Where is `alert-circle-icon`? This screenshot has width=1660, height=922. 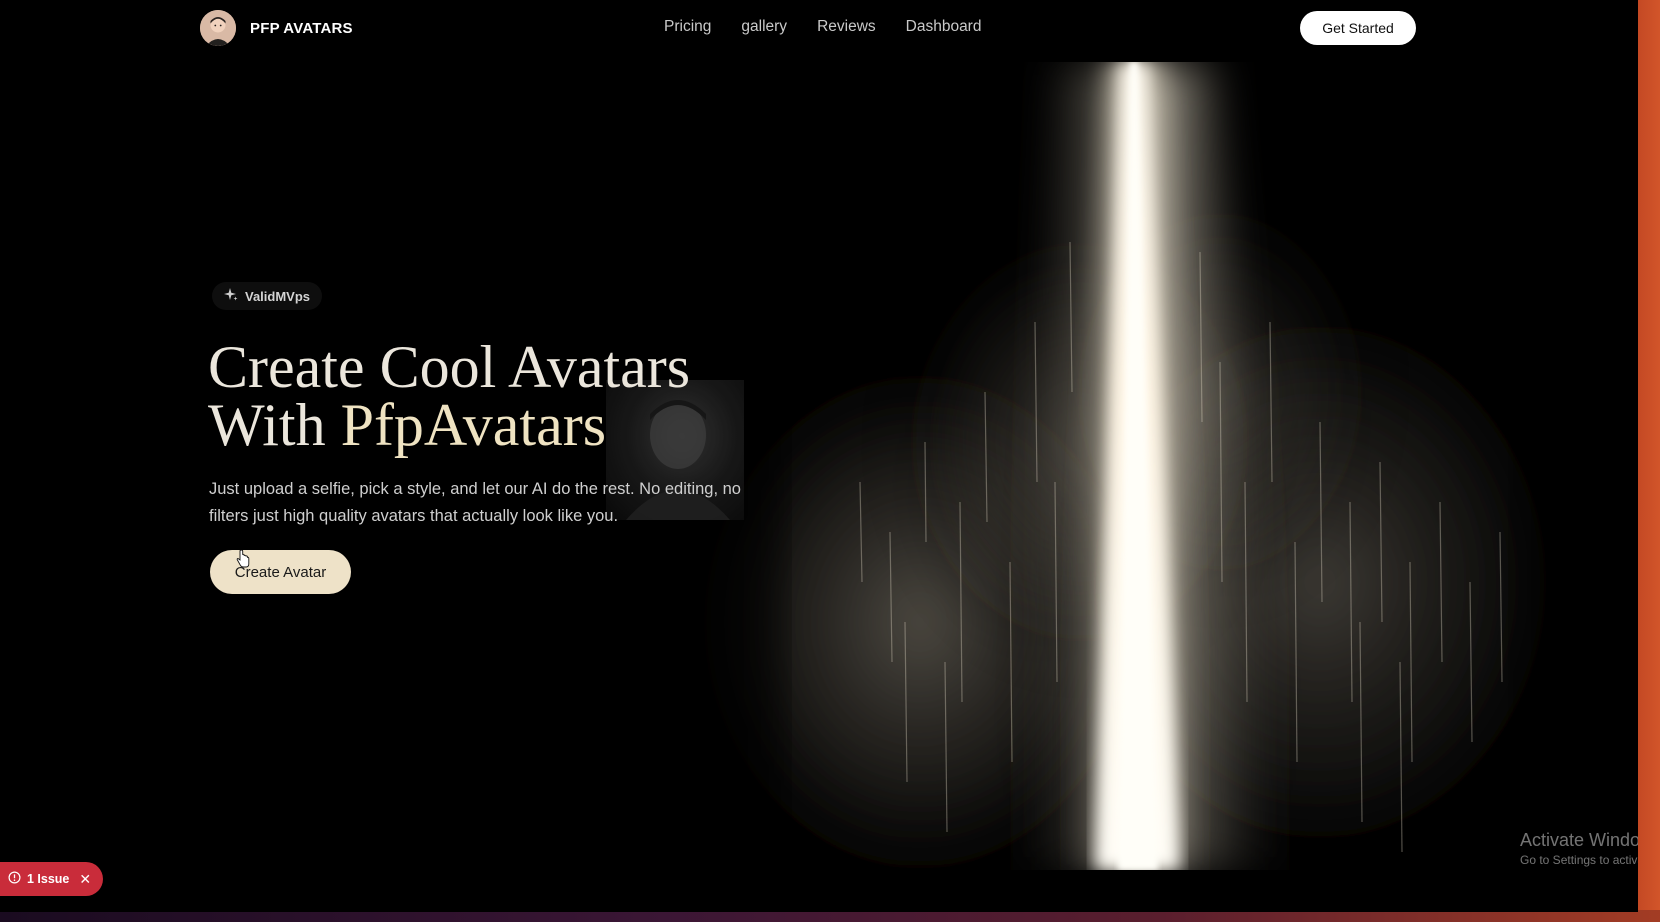 alert-circle-icon is located at coordinates (14, 879).